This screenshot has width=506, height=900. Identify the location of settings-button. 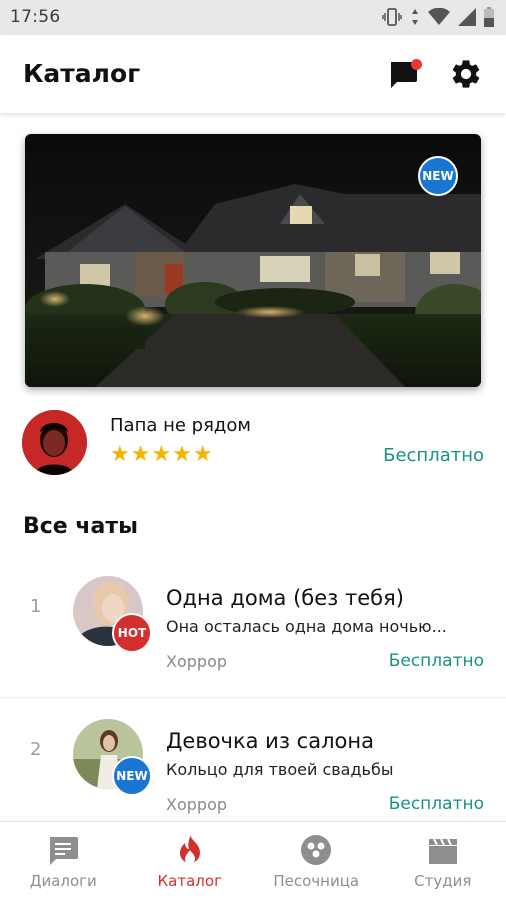
(466, 74).